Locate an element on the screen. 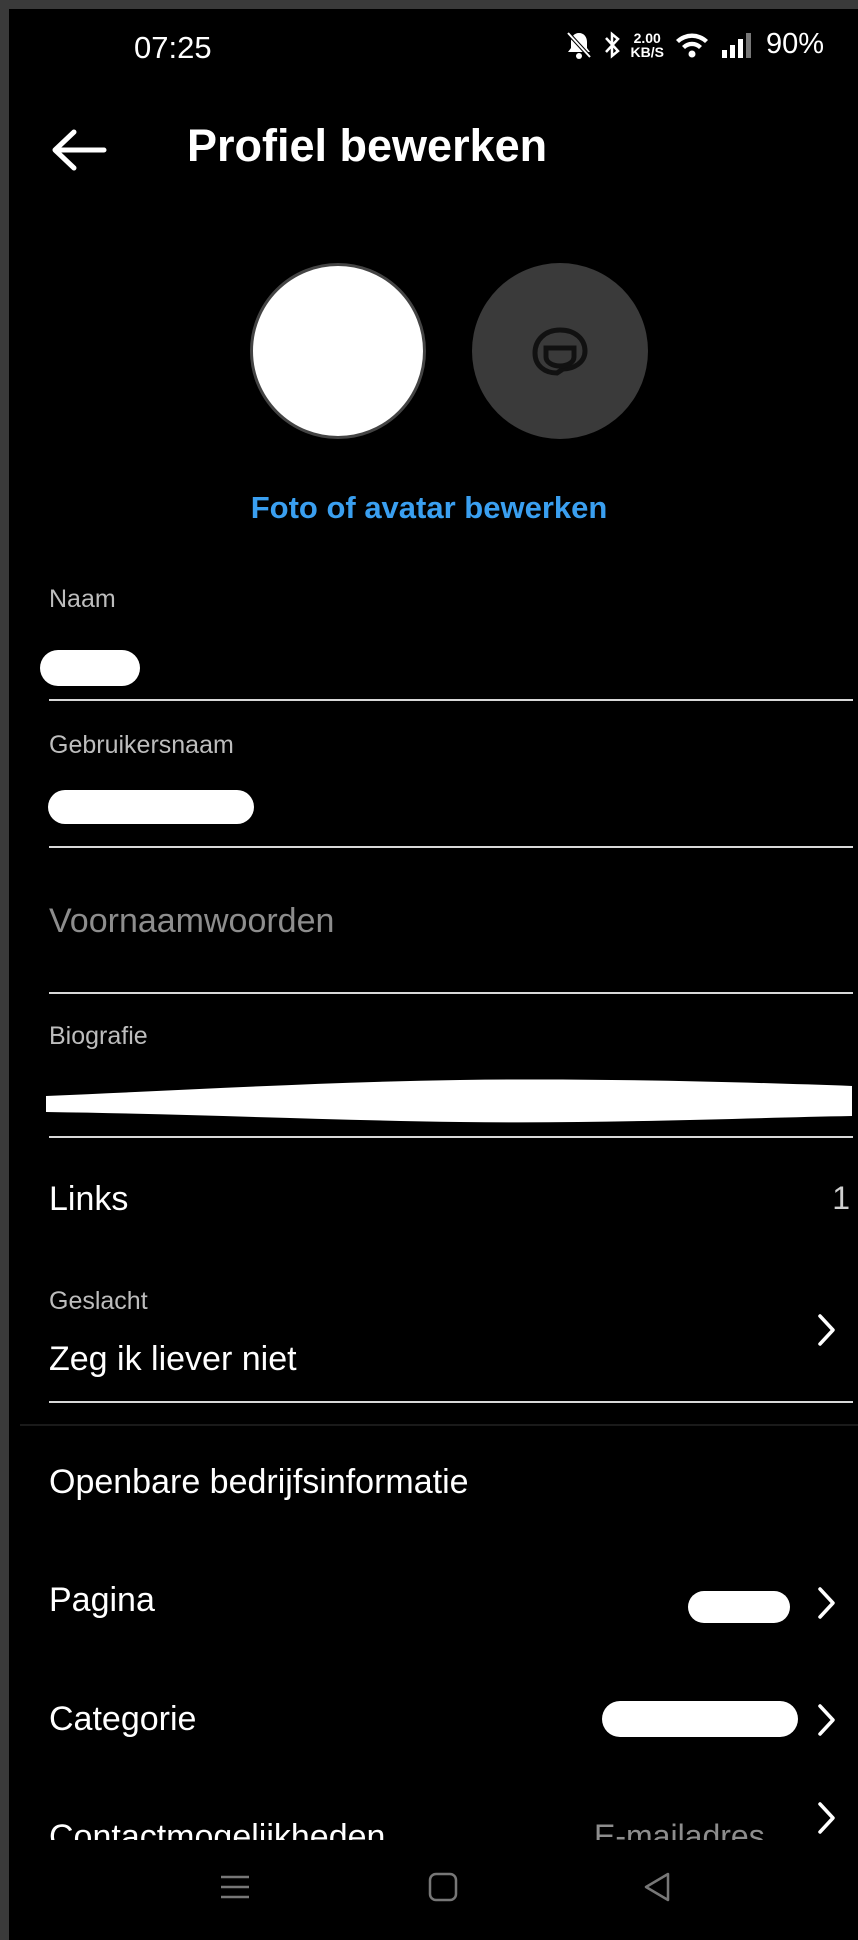 This screenshot has height=1940, width=858. status-time: 07:25 is located at coordinates (173, 47).